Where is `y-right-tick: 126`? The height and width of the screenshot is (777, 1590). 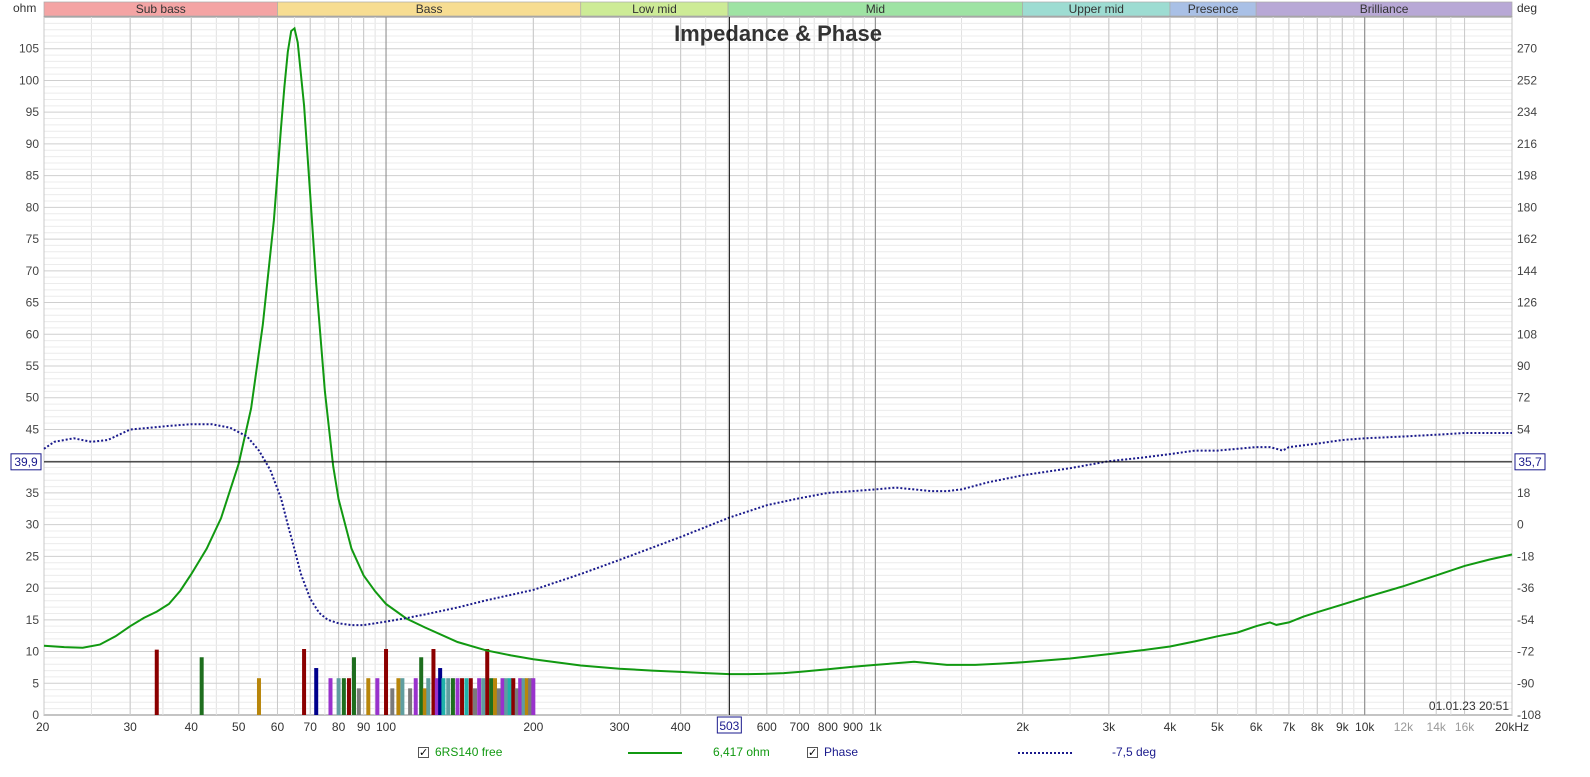 y-right-tick: 126 is located at coordinates (1527, 303).